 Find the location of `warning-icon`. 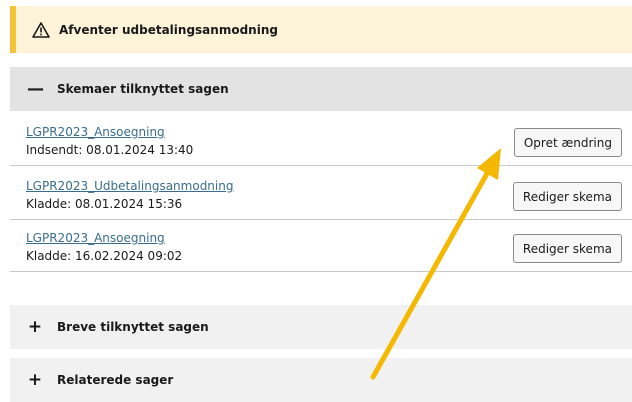

warning-icon is located at coordinates (41, 29).